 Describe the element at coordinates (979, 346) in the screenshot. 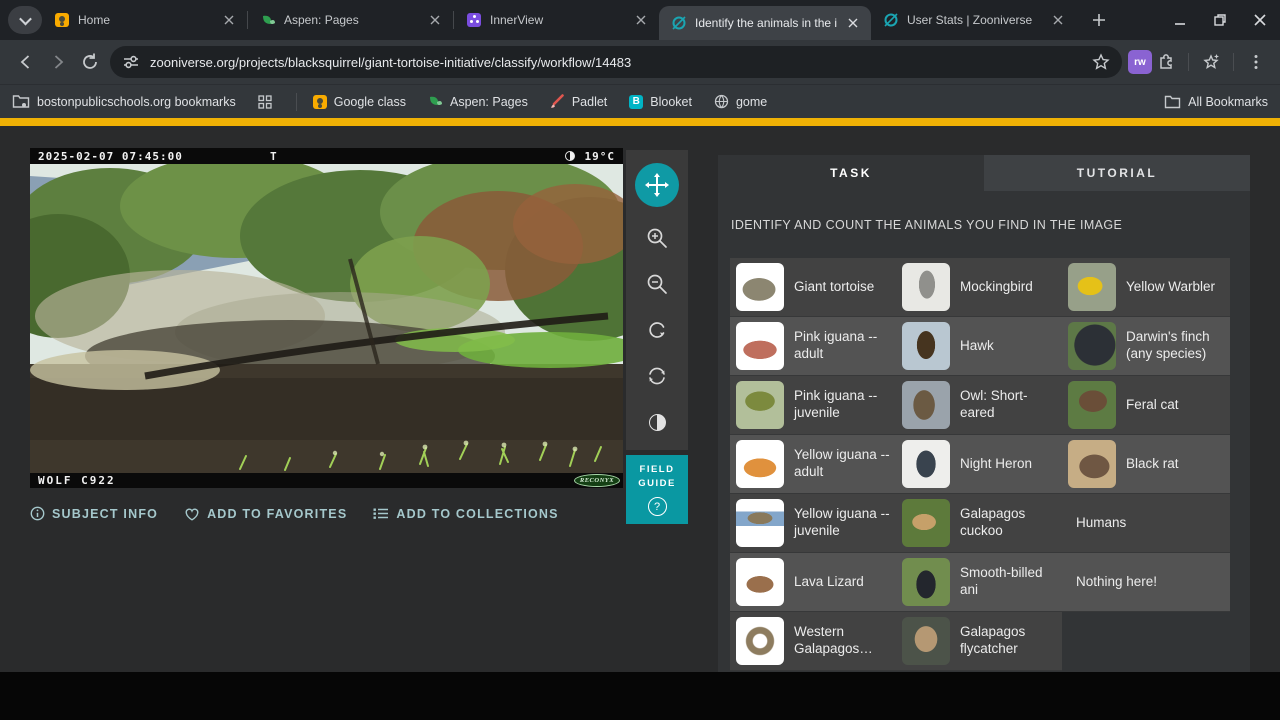

I see `choice-hawk: Hawk` at that location.